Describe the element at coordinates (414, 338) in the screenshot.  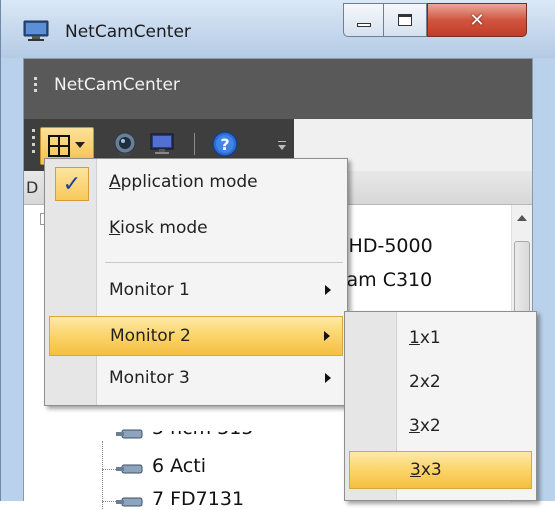
I see `submenu-item-mnemonic: 1` at that location.